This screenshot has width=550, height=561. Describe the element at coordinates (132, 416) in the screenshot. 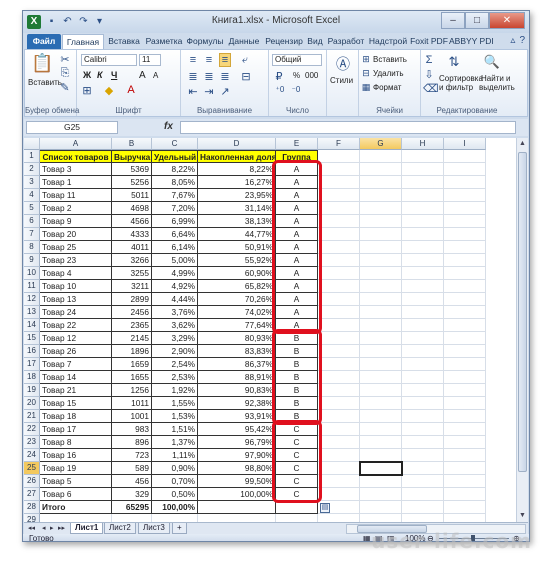

I see `table-cell-revenue: 1001` at that location.